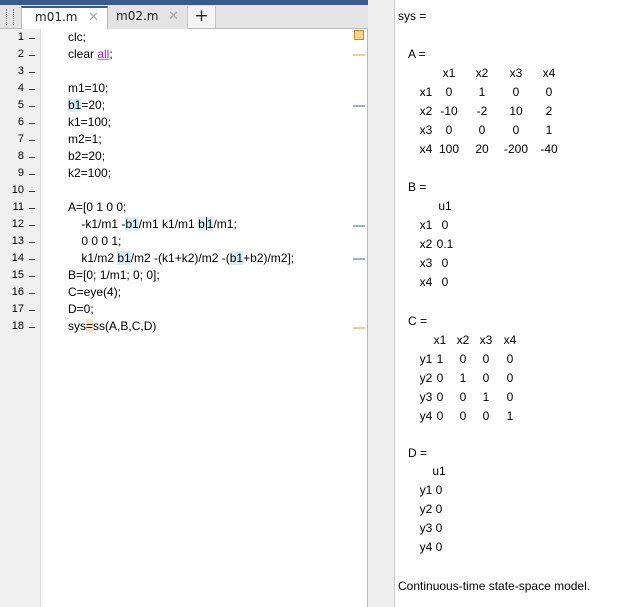 Image resolution: width=628 pixels, height=607 pixels. I want to click on line-number: 8, so click(20, 156).